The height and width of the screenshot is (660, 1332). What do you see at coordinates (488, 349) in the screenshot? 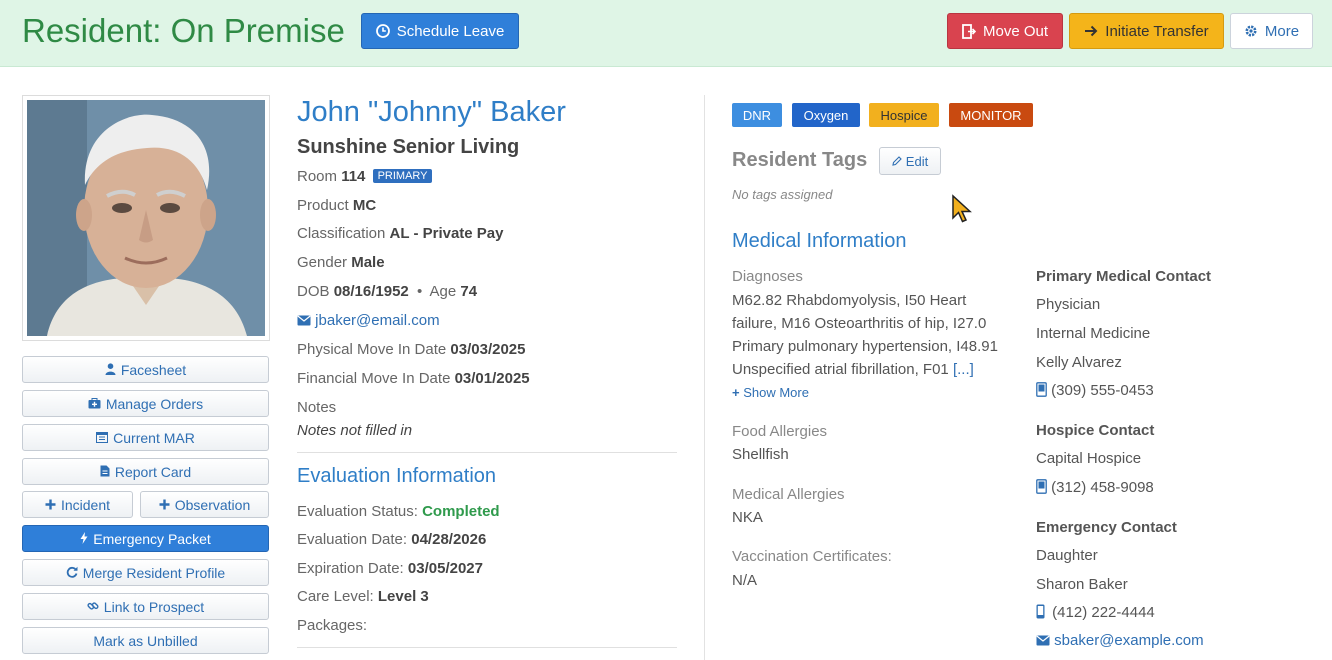
I see `physical-move-in-value: 03/03/2025` at bounding box center [488, 349].